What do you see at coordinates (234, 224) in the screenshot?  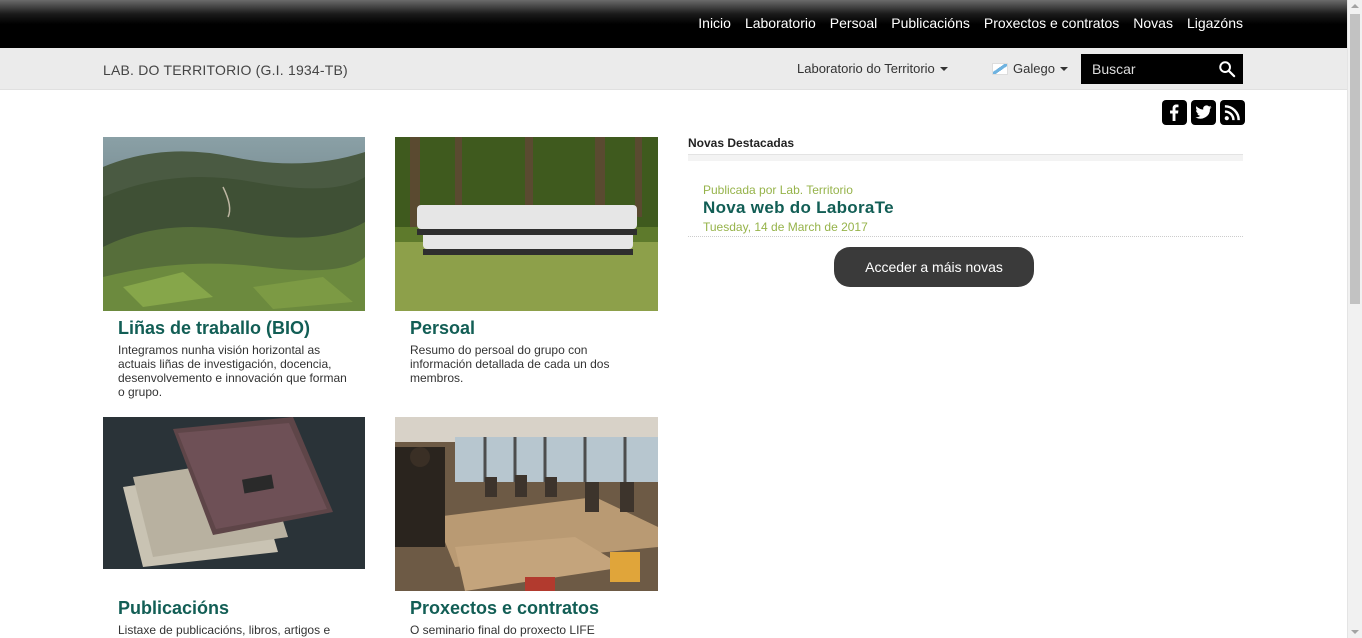 I see `lines-of-work-image` at bounding box center [234, 224].